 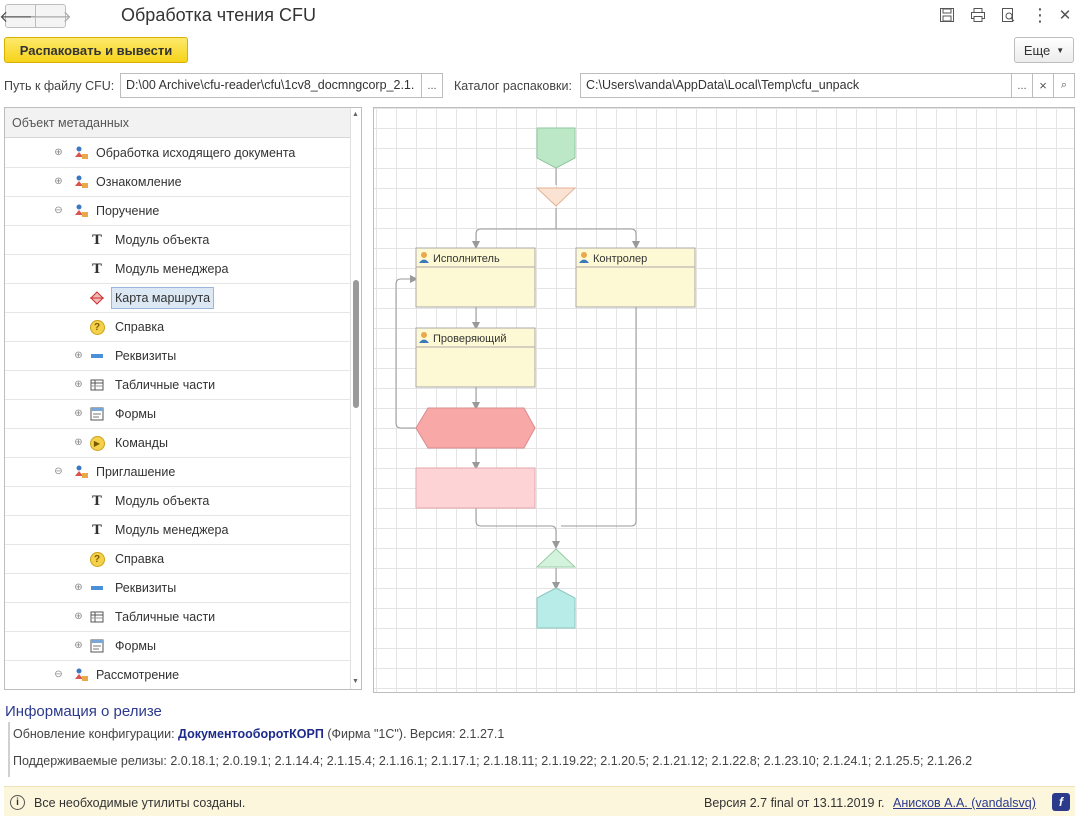 I want to click on tree-column-header: Объект метаданных, so click(x=183, y=123).